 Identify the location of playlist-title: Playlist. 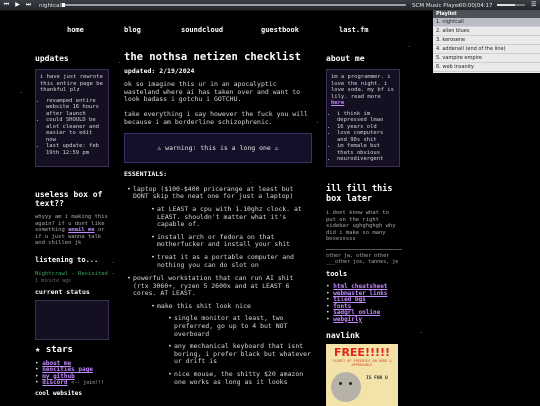
(486, 14).